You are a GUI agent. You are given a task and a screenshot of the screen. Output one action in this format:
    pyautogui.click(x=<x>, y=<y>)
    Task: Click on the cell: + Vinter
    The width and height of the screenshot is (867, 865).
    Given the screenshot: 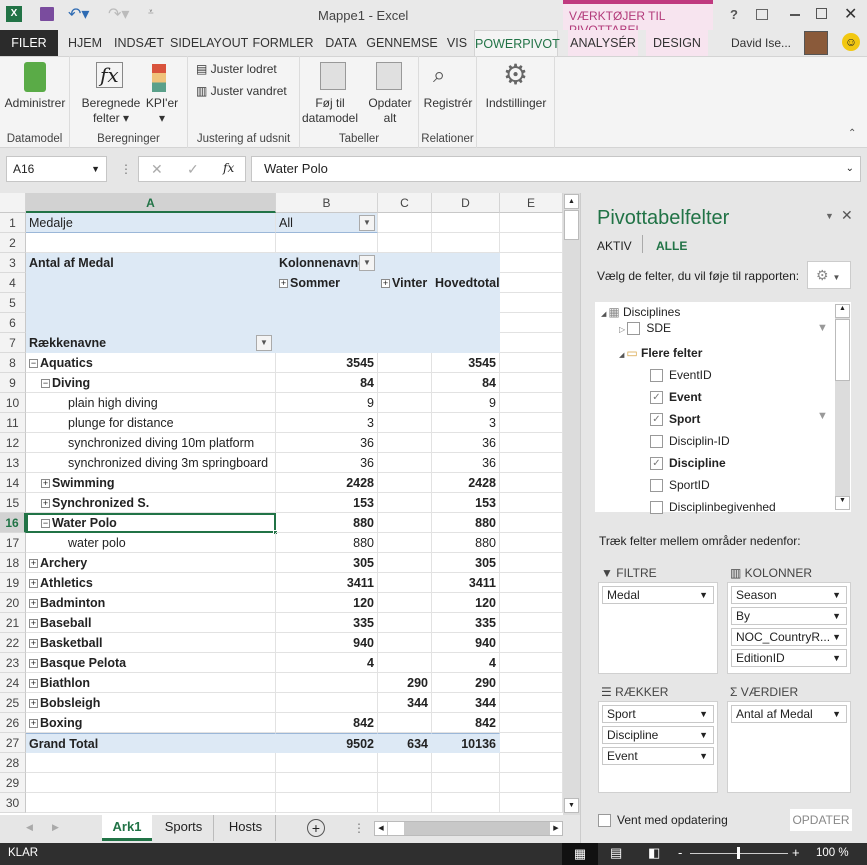 What is the action you would take?
    pyautogui.click(x=405, y=283)
    